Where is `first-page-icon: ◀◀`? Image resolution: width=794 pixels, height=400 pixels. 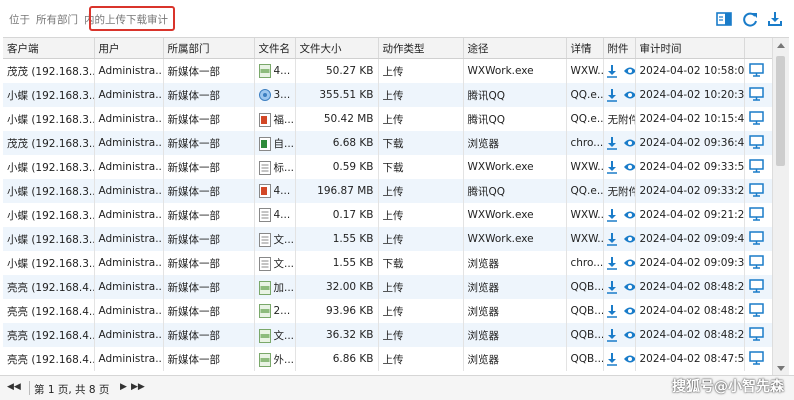
first-page-icon: ◀◀ is located at coordinates (14, 387).